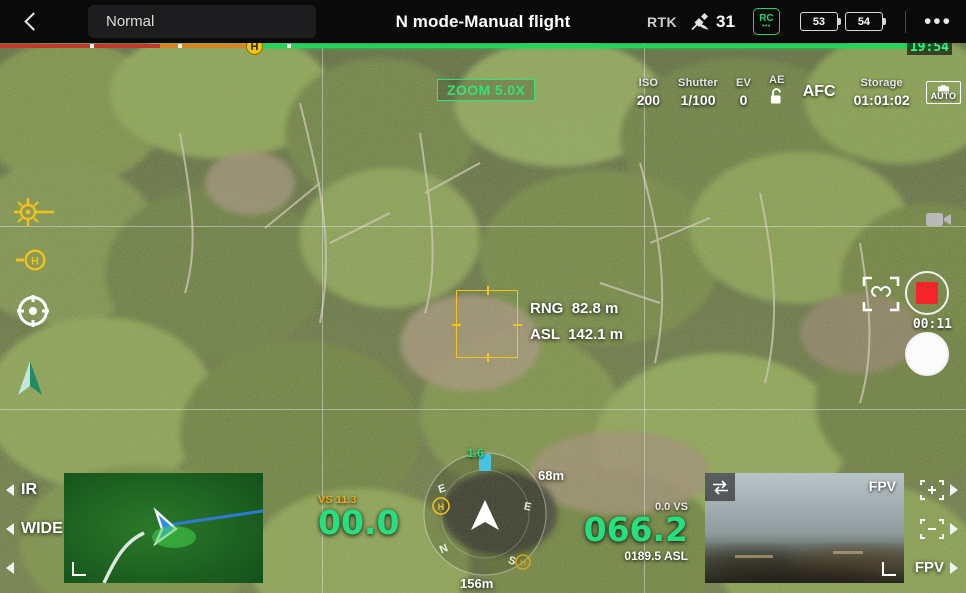 Image resolution: width=966 pixels, height=593 pixels. I want to click on home-point-marker-icon: H, so click(35, 262).